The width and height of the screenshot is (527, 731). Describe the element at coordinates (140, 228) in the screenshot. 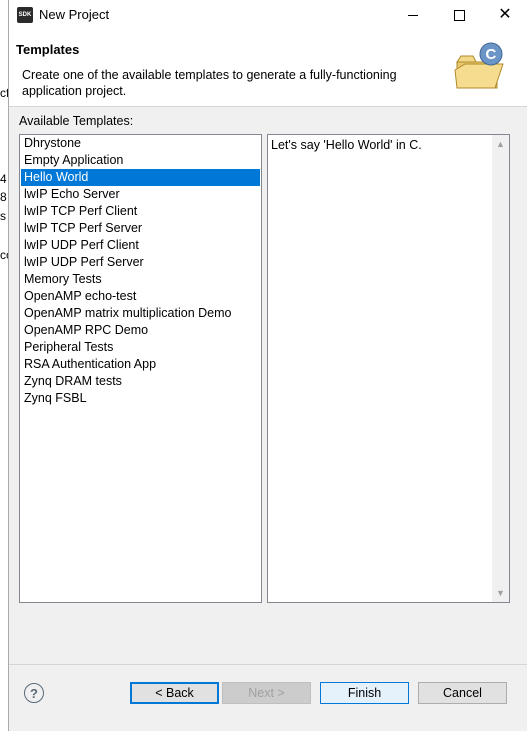

I see `list-item: lwIP TCP Perf Server` at that location.